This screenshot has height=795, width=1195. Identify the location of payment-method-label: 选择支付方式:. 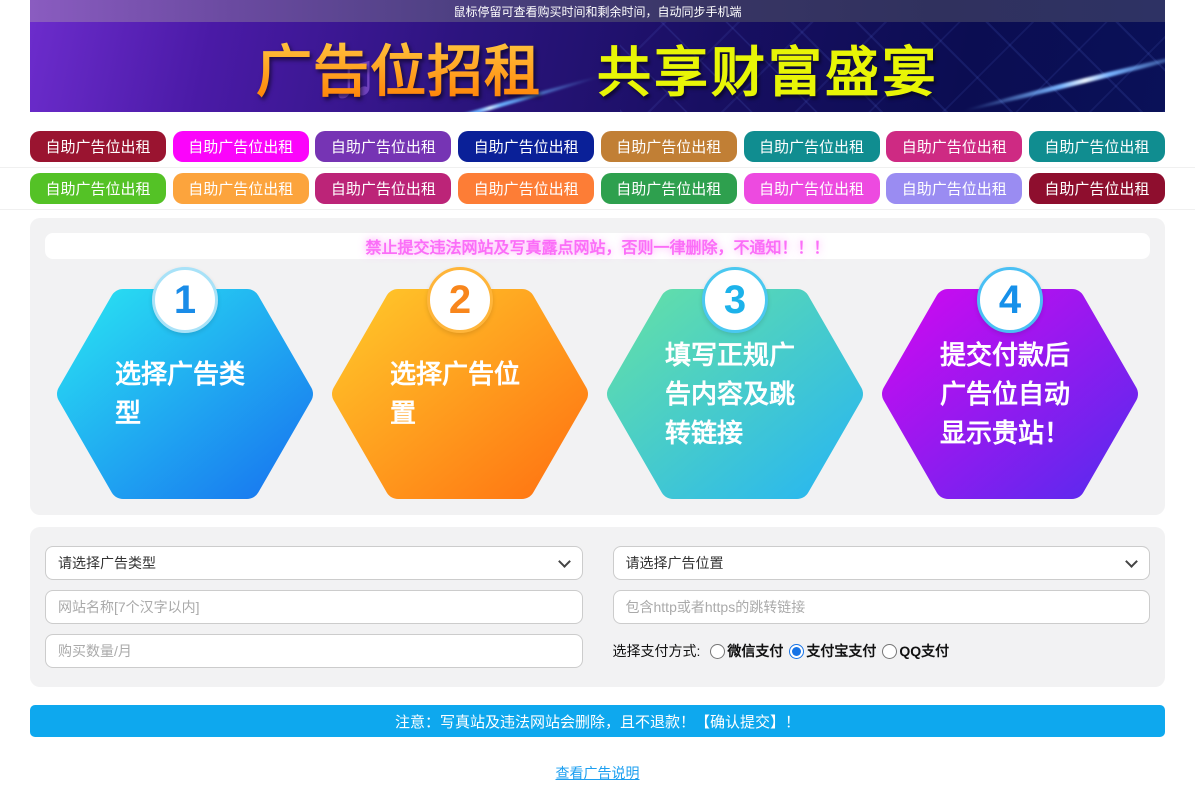
(656, 651).